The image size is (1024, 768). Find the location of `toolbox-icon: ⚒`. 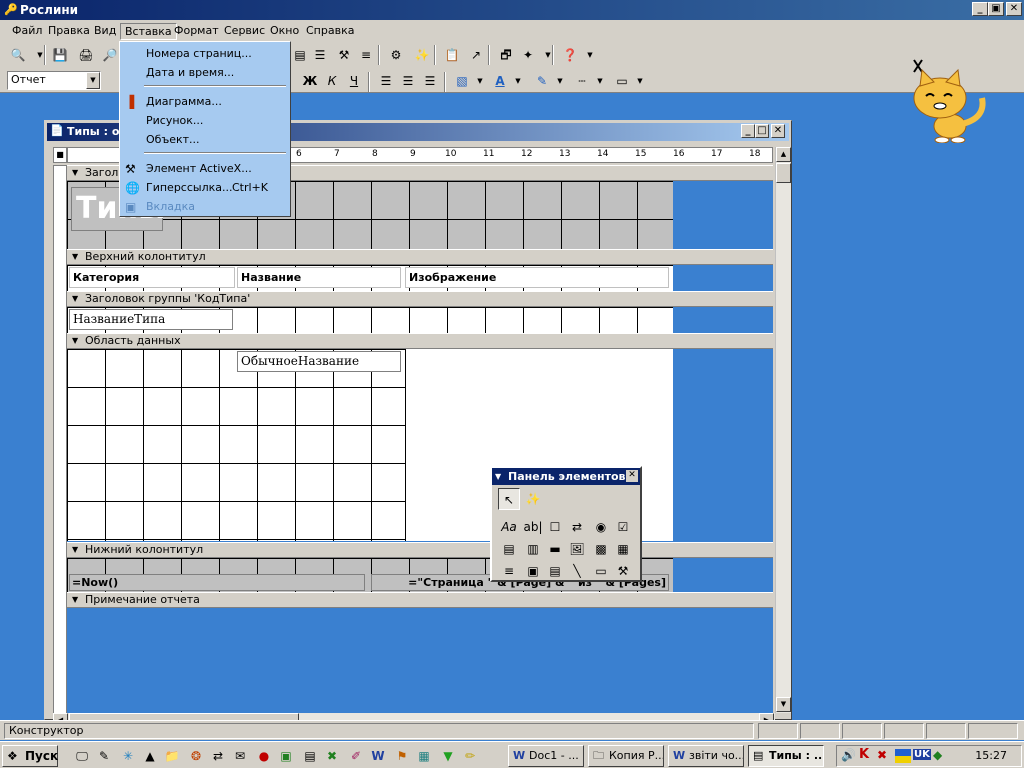

toolbox-icon: ⚒ is located at coordinates (344, 55).